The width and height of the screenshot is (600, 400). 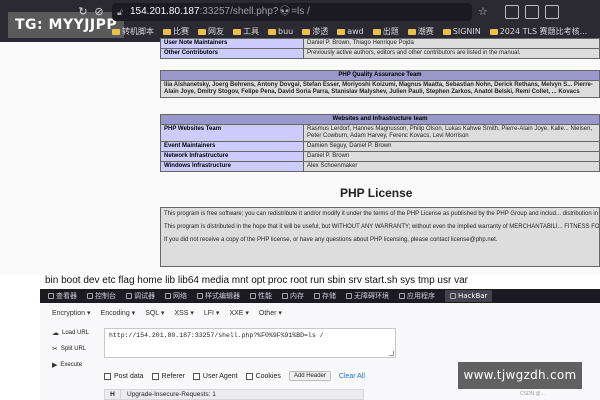 What do you see at coordinates (215, 376) in the screenshot?
I see `user-agent-checkbox: User Agent` at bounding box center [215, 376].